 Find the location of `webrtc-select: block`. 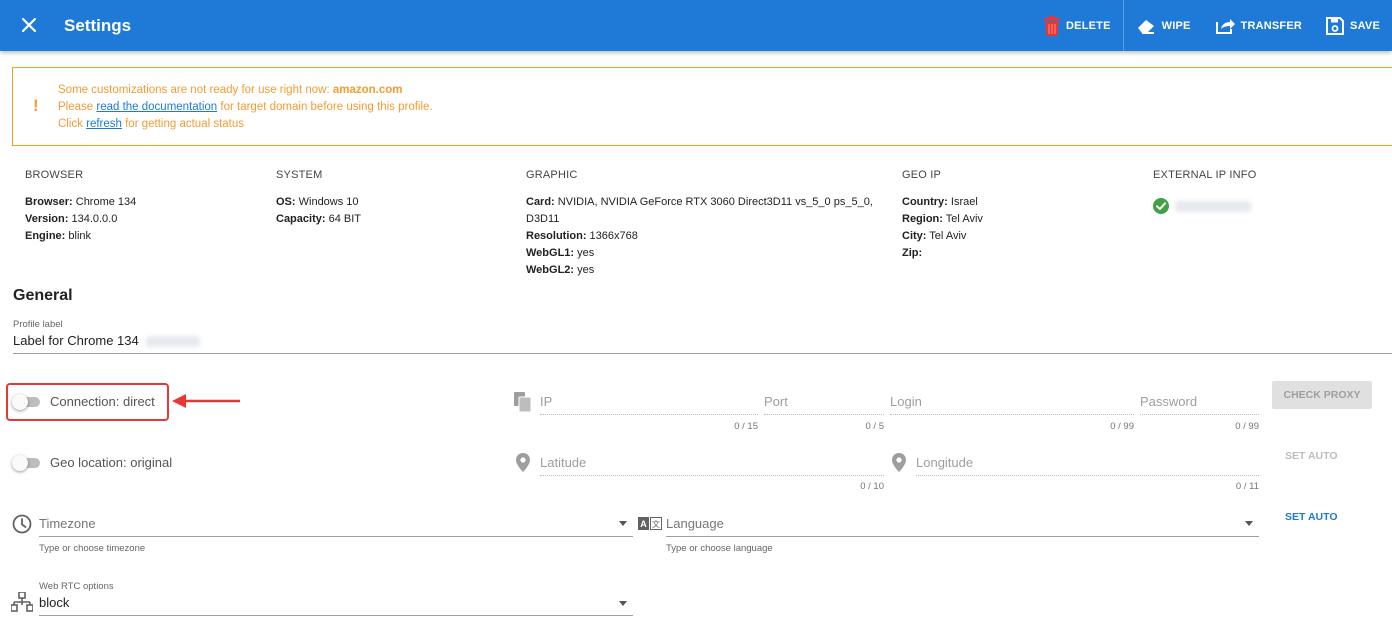

webrtc-select: block is located at coordinates (54, 602).